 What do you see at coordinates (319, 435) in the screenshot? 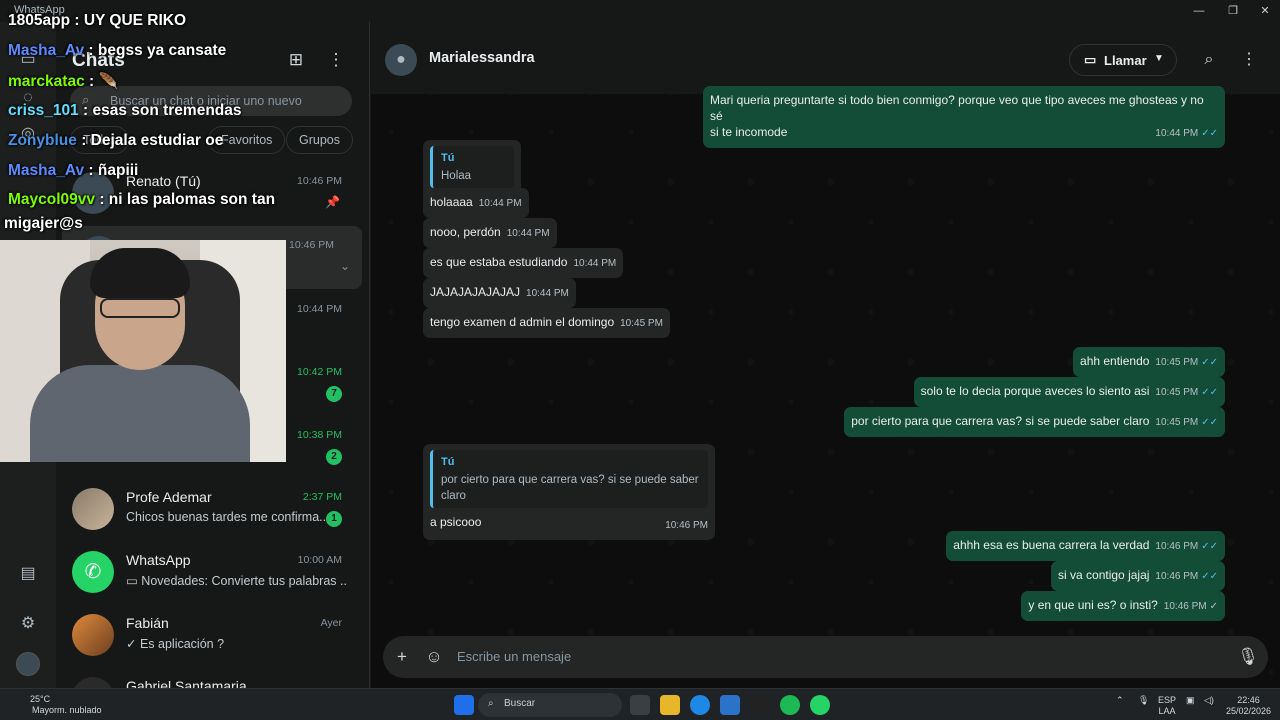
I see `chat-time: 10:38 PM` at bounding box center [319, 435].